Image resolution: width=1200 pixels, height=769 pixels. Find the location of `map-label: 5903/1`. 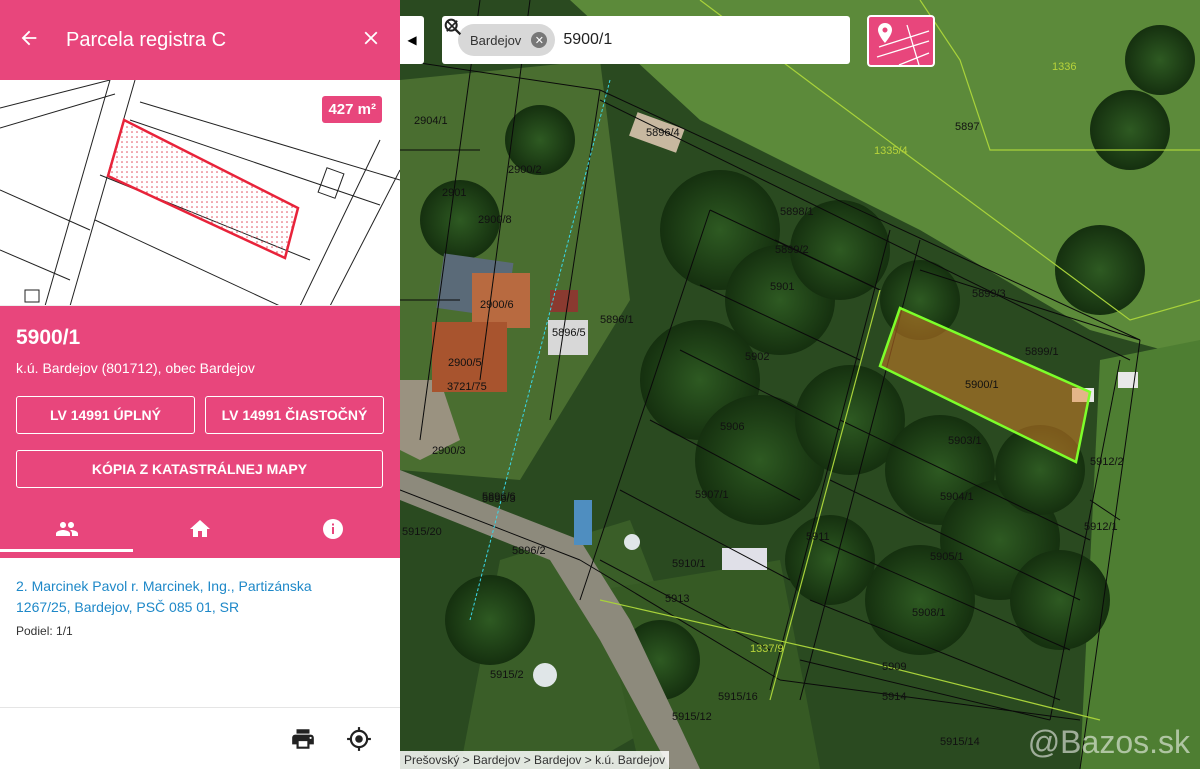

map-label: 5903/1 is located at coordinates (965, 441).